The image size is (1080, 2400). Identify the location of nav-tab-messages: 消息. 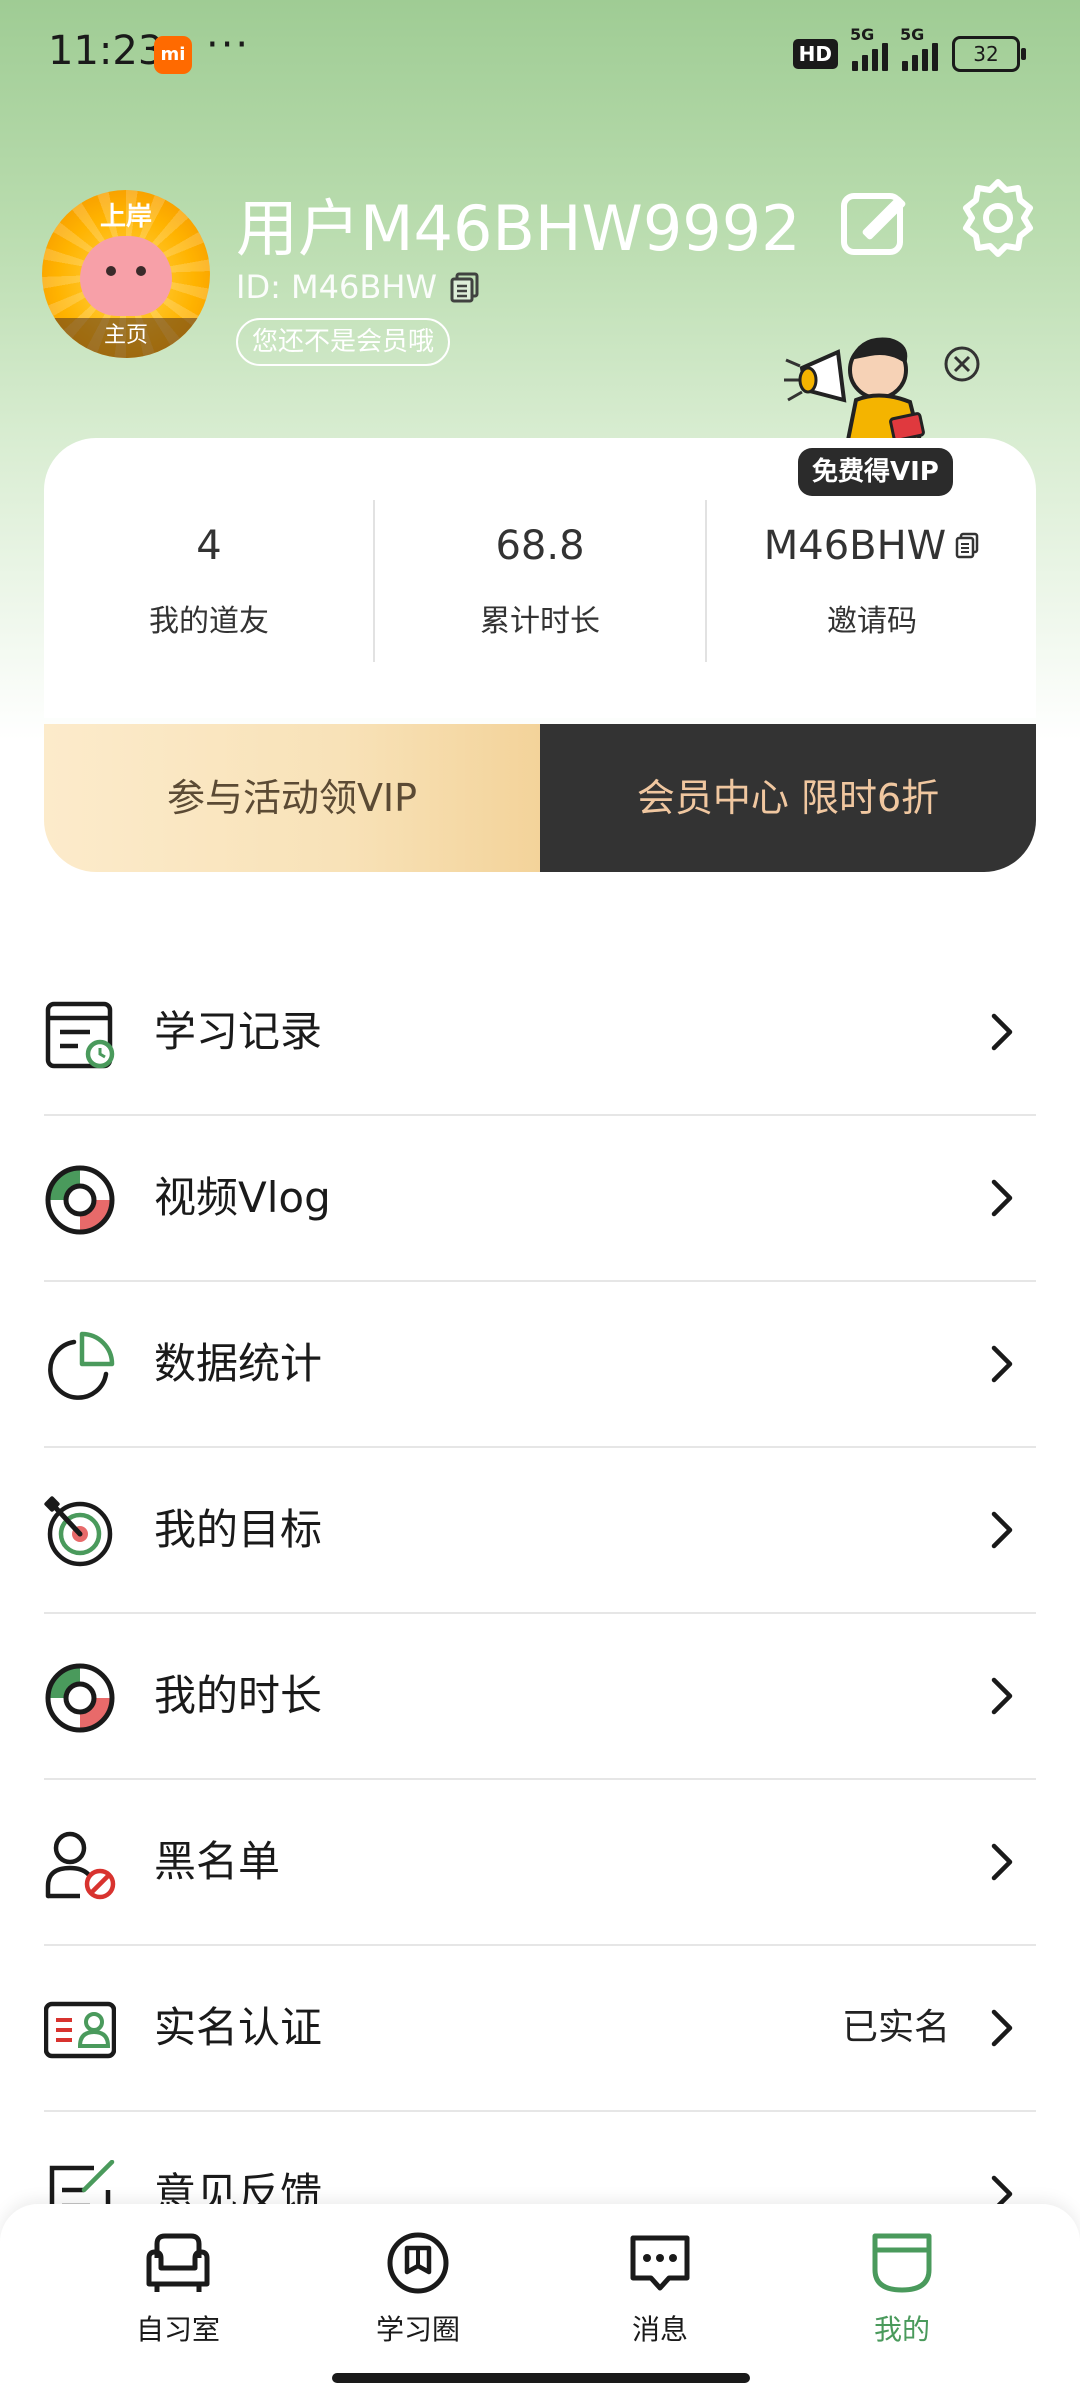
(660, 2288).